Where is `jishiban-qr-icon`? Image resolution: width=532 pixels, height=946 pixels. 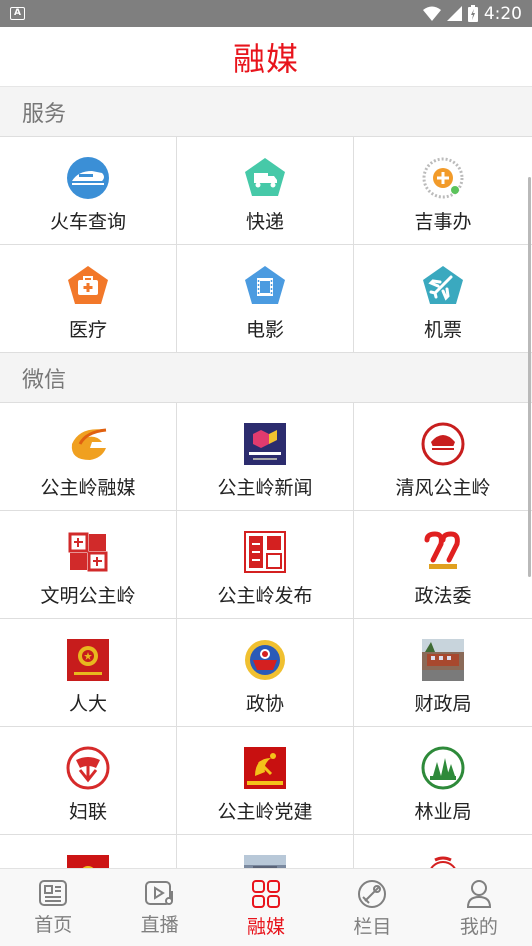
jishiban-qr-icon is located at coordinates (443, 178).